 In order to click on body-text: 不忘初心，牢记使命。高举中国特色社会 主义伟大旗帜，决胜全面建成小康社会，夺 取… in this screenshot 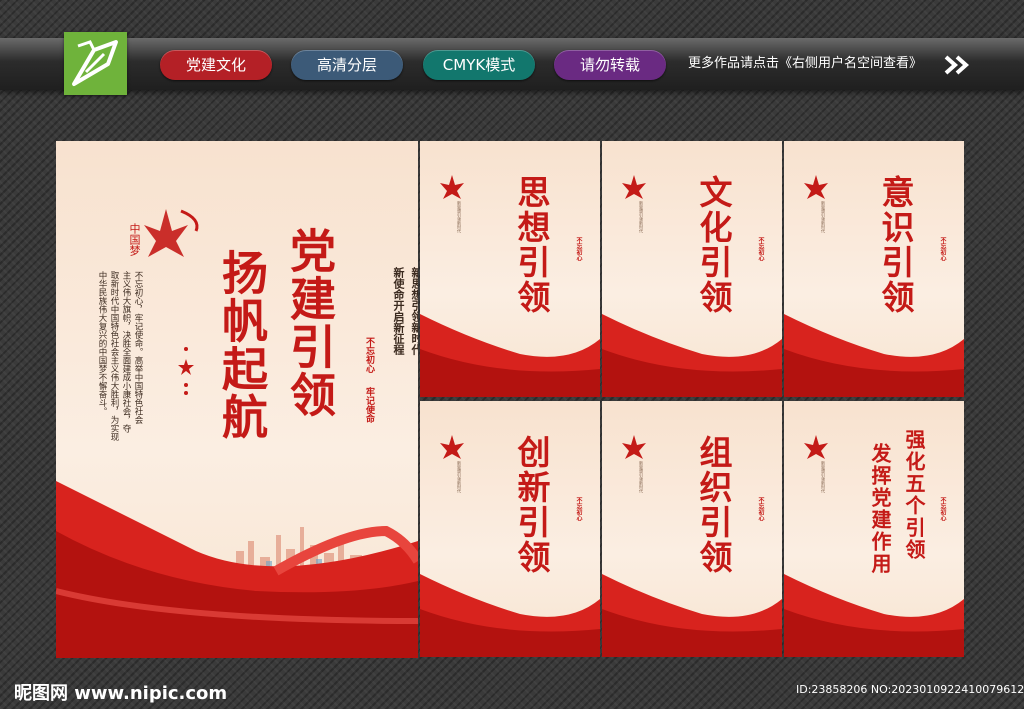, I will do `click(119, 366)`.